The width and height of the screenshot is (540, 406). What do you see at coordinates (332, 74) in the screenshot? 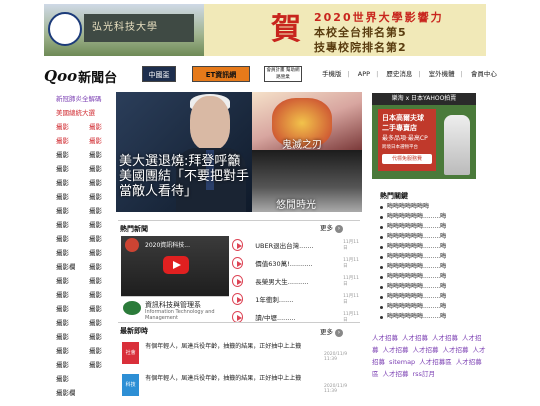
I see `nav-mobile: 手機版` at bounding box center [332, 74].